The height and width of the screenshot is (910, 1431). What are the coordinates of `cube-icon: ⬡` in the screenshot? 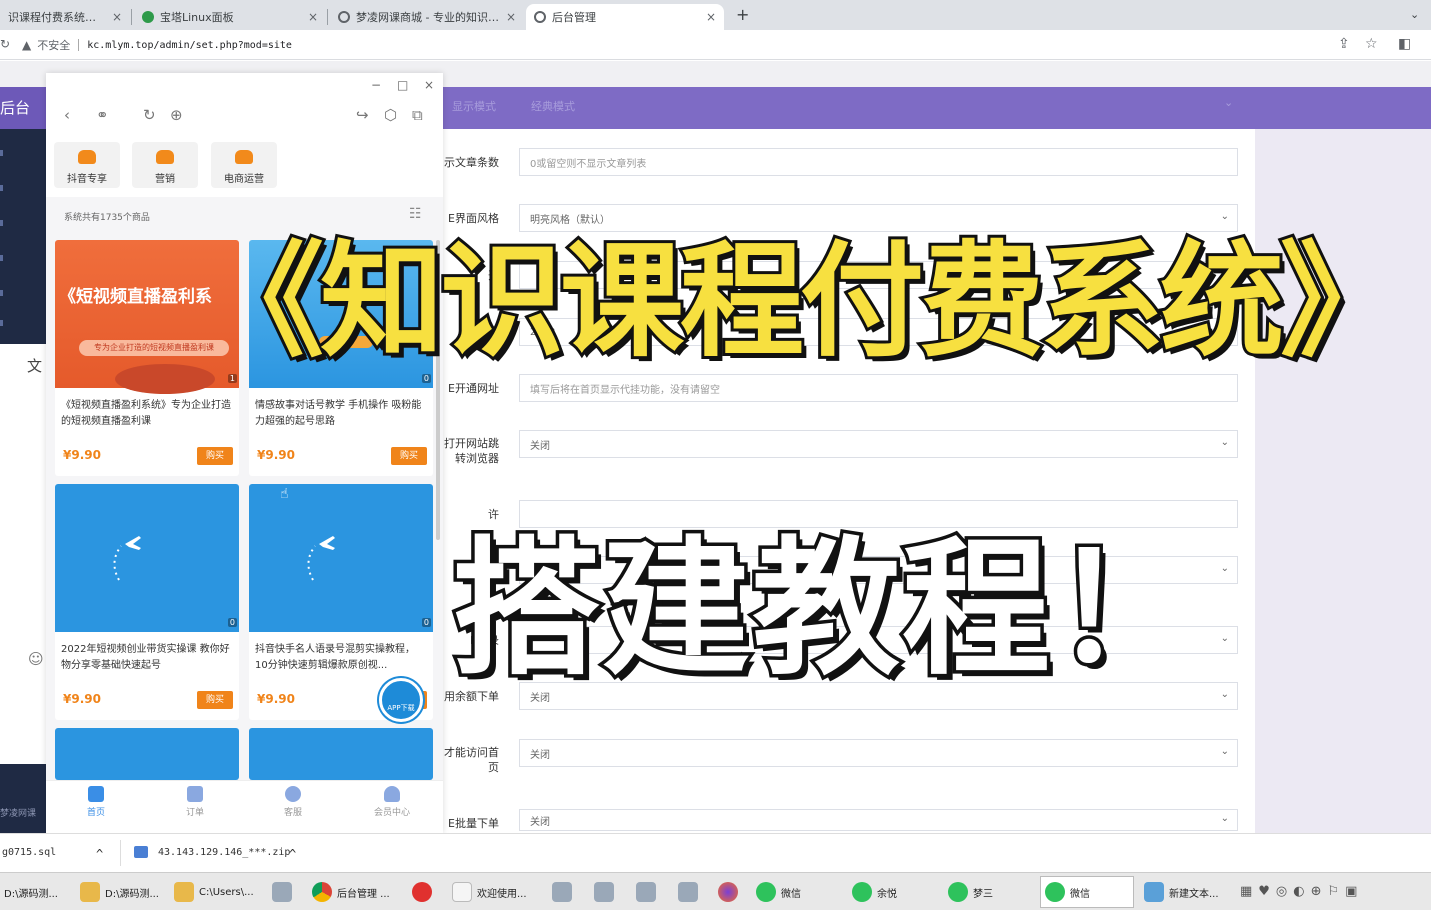 It's located at (390, 115).